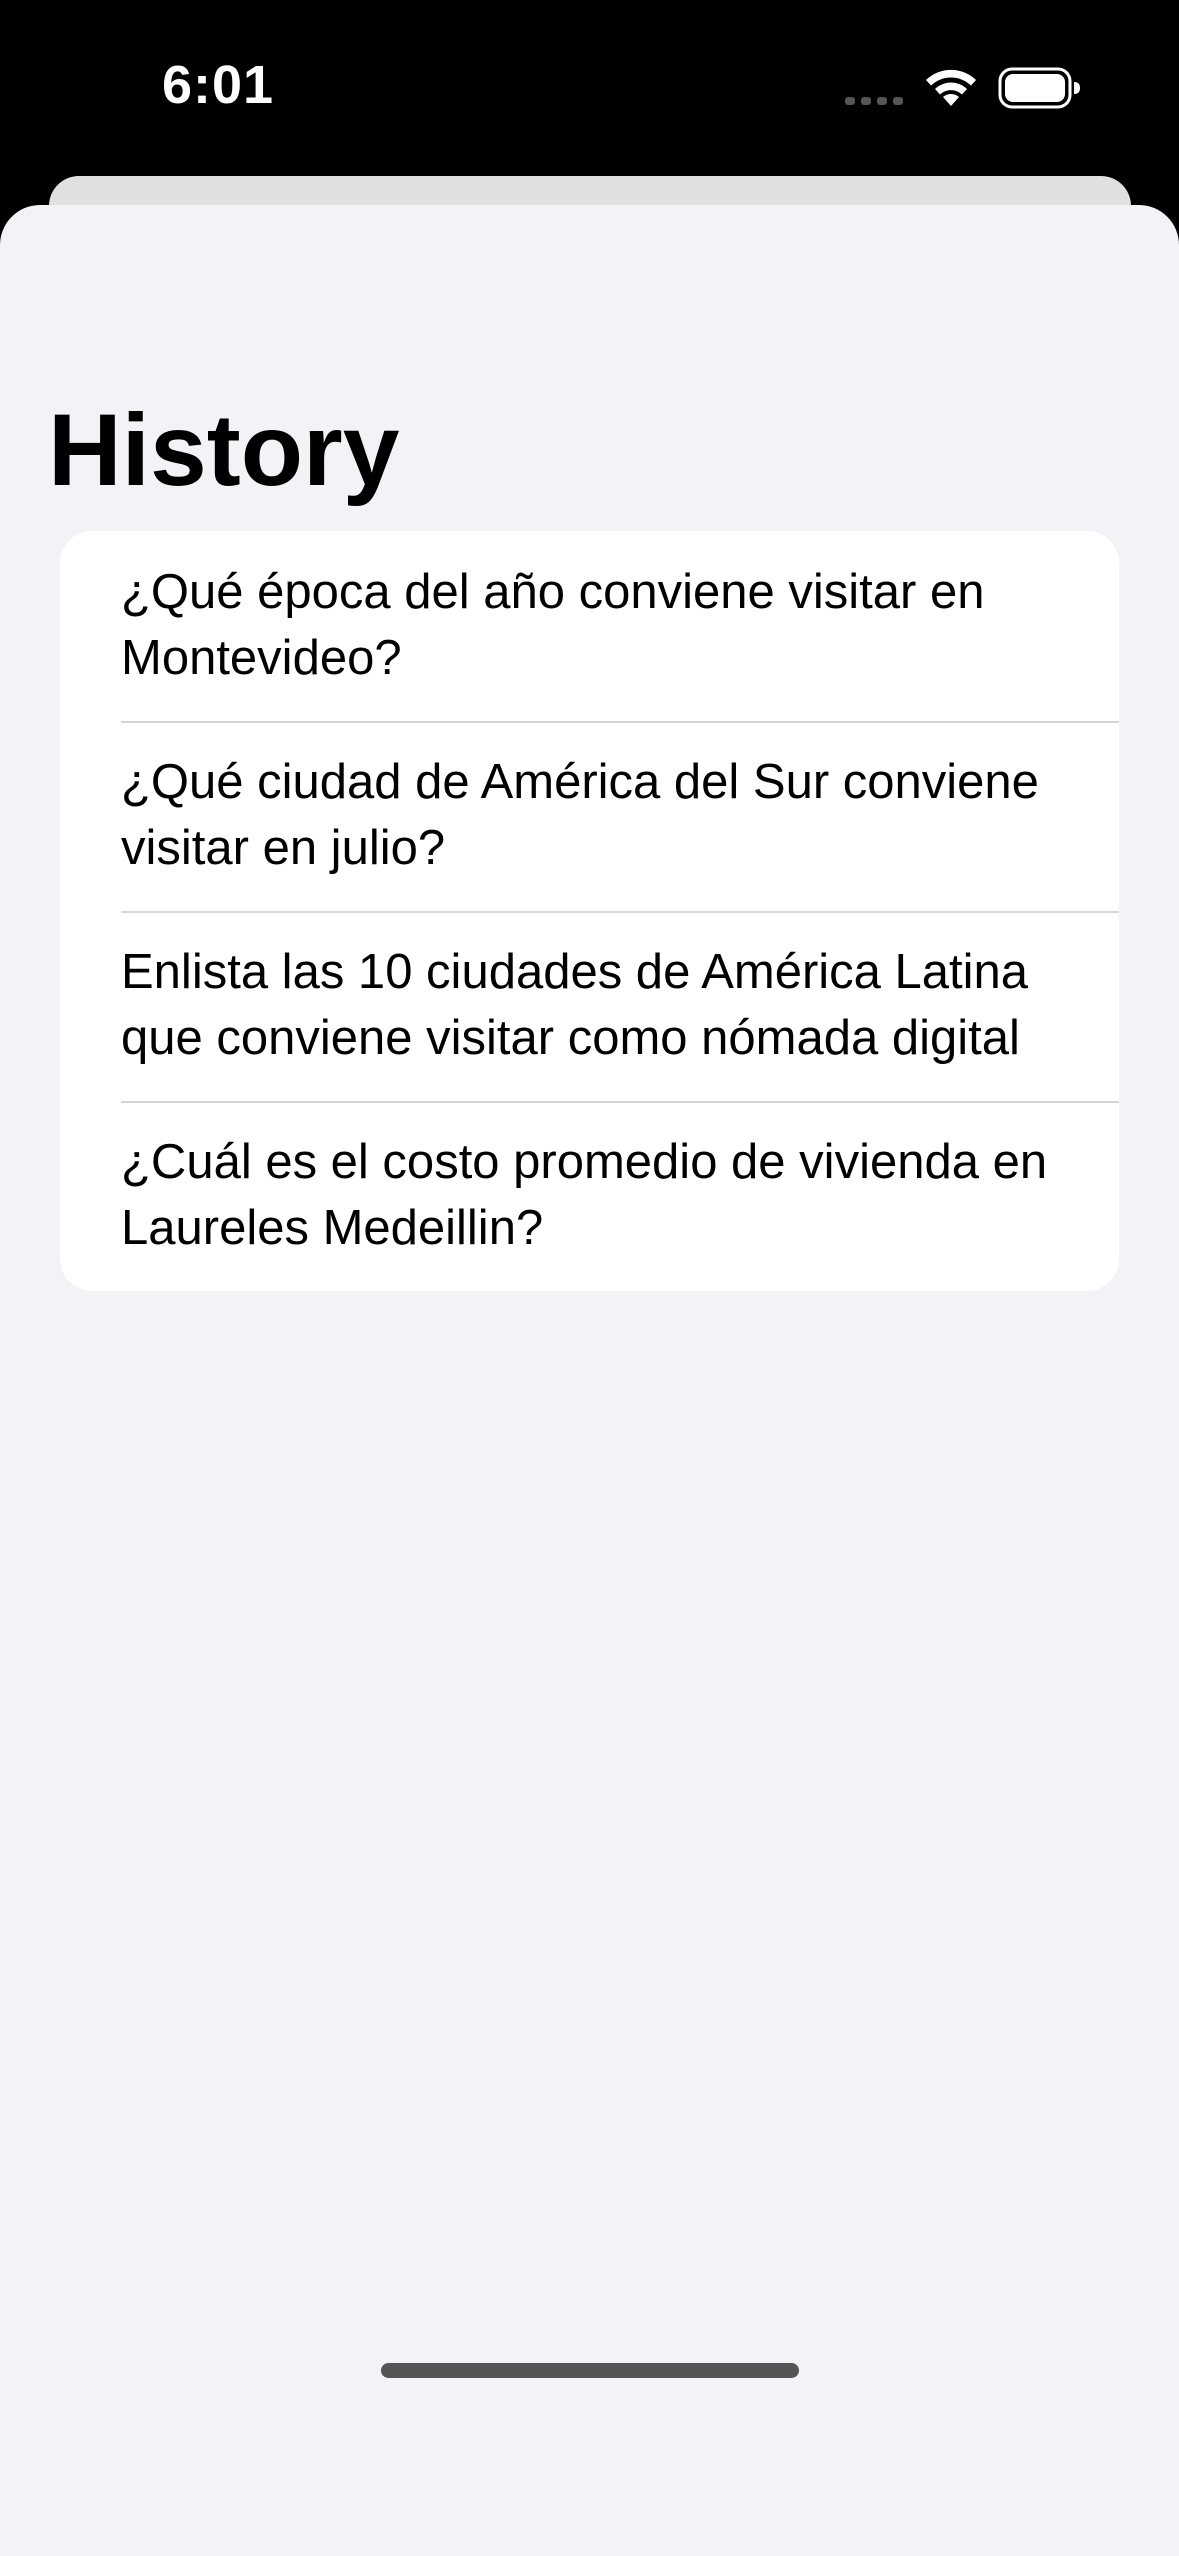 Image resolution: width=1179 pixels, height=2556 pixels. Describe the element at coordinates (589, 89) in the screenshot. I see `status-bar: 6:01` at that location.